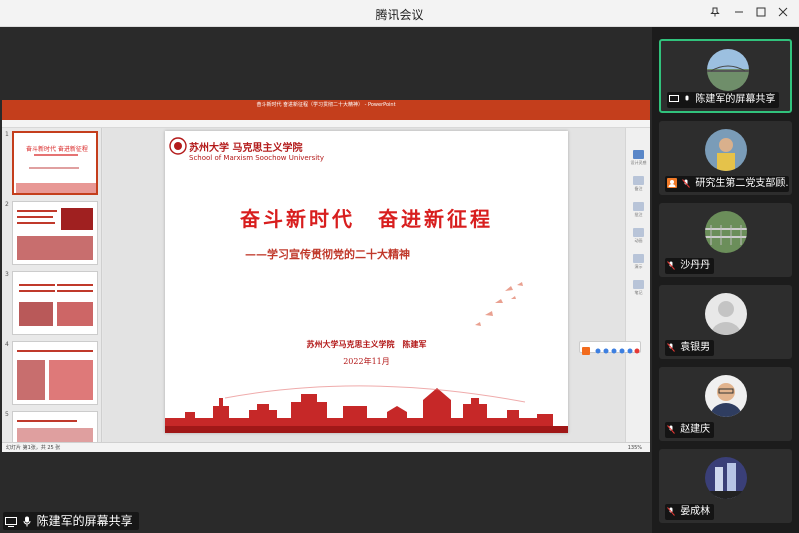  What do you see at coordinates (33, 448) in the screenshot?
I see `slide-count: 幻灯片 第1张，共 25 张` at bounding box center [33, 448].